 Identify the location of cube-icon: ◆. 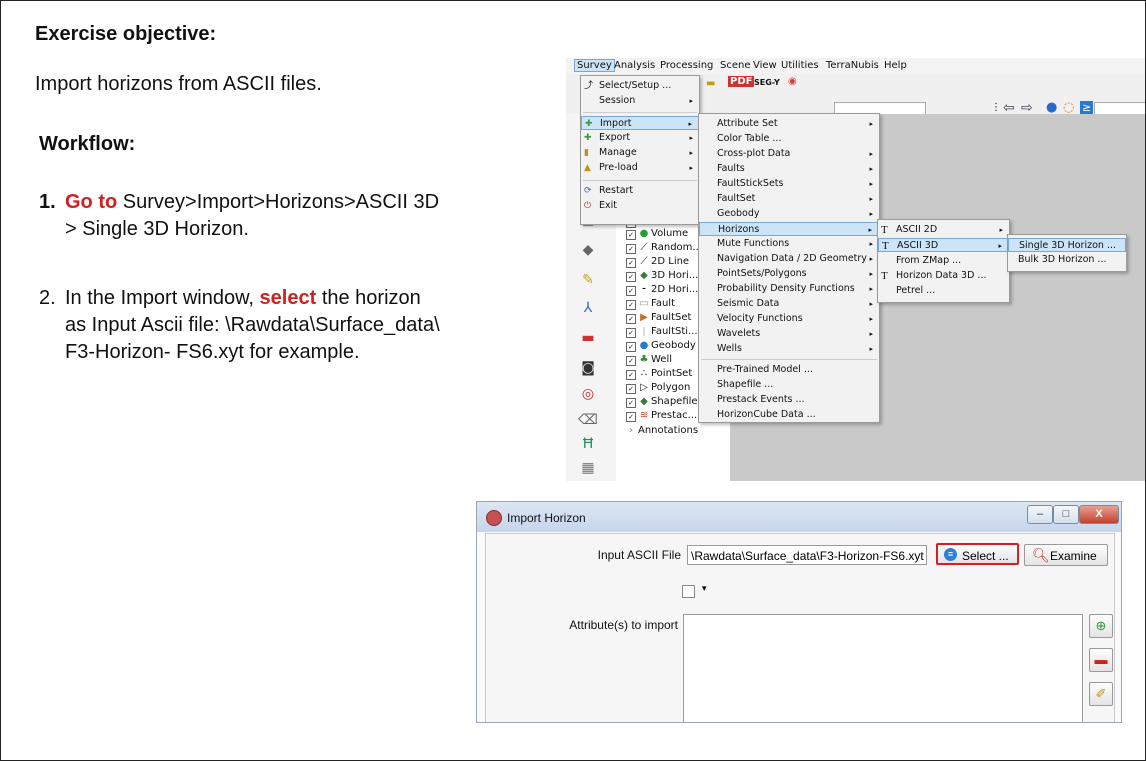
(588, 252).